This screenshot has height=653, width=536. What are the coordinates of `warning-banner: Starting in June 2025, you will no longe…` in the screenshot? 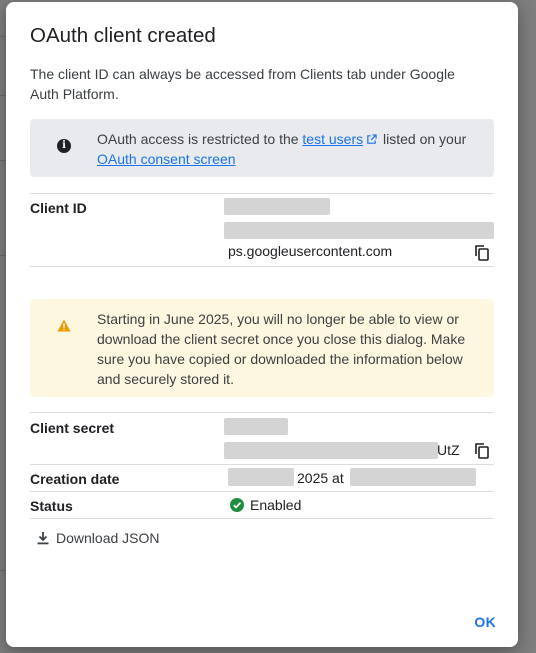 It's located at (262, 348).